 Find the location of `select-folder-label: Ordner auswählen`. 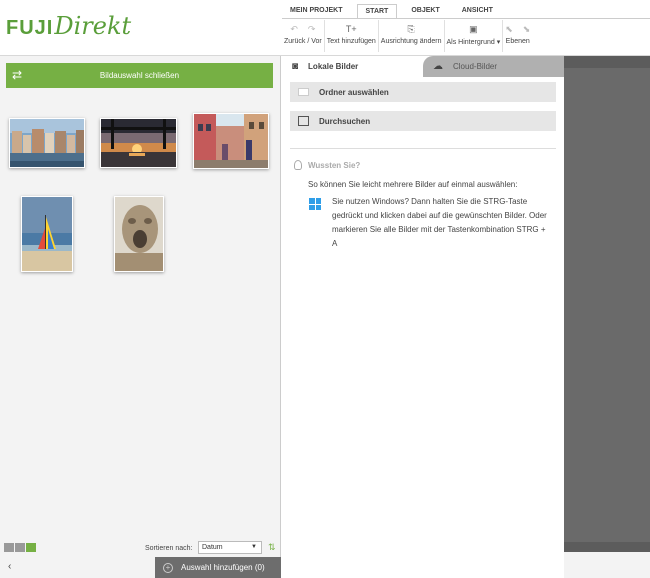

select-folder-label: Ordner auswählen is located at coordinates (354, 92).